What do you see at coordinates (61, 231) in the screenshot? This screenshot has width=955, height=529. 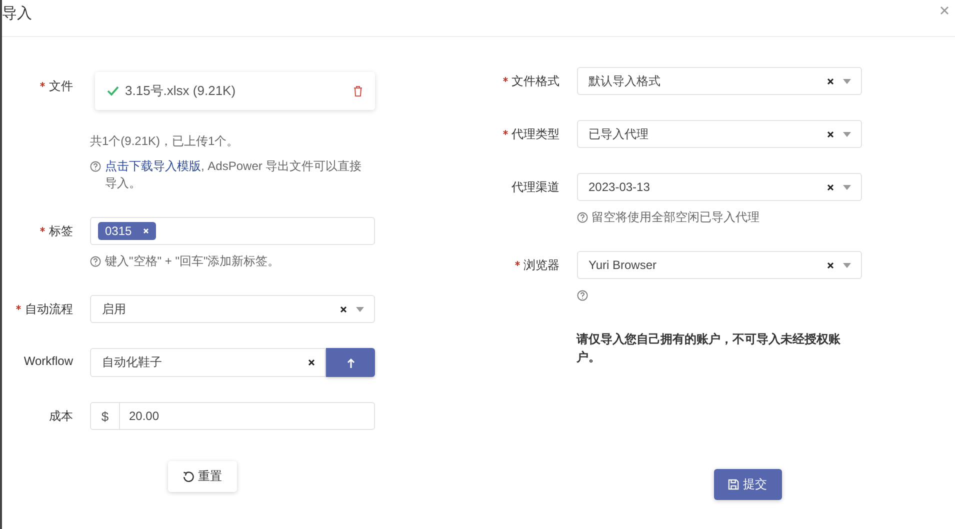 I see `field-label: 标签` at bounding box center [61, 231].